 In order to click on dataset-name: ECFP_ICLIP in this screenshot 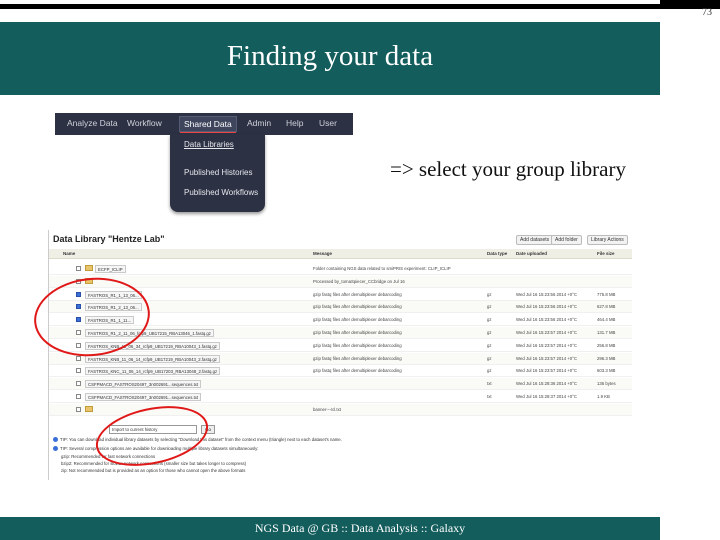, I will do `click(110, 269)`.